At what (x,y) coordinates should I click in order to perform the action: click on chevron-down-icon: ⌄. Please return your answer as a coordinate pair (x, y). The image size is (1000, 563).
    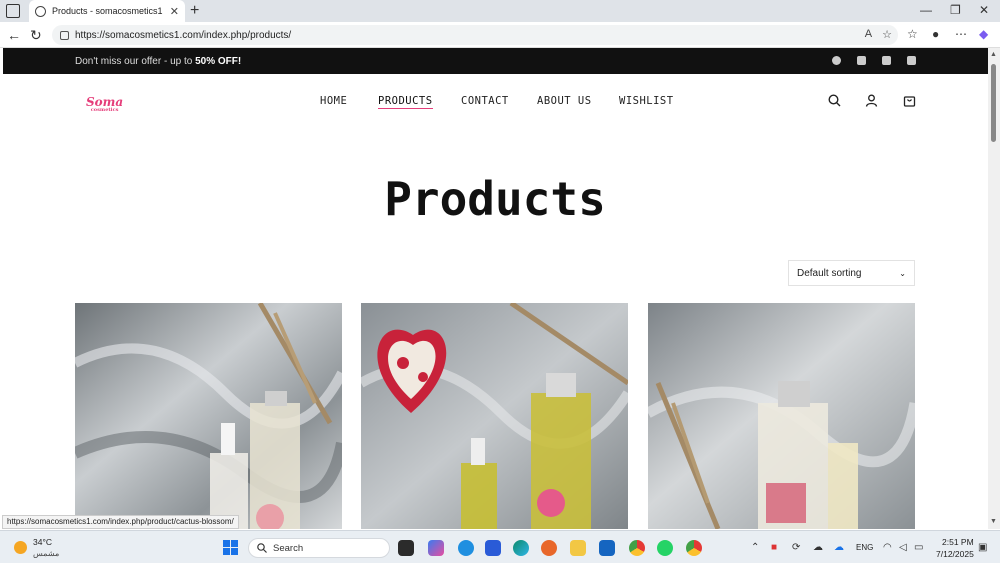
    Looking at the image, I should click on (902, 273).